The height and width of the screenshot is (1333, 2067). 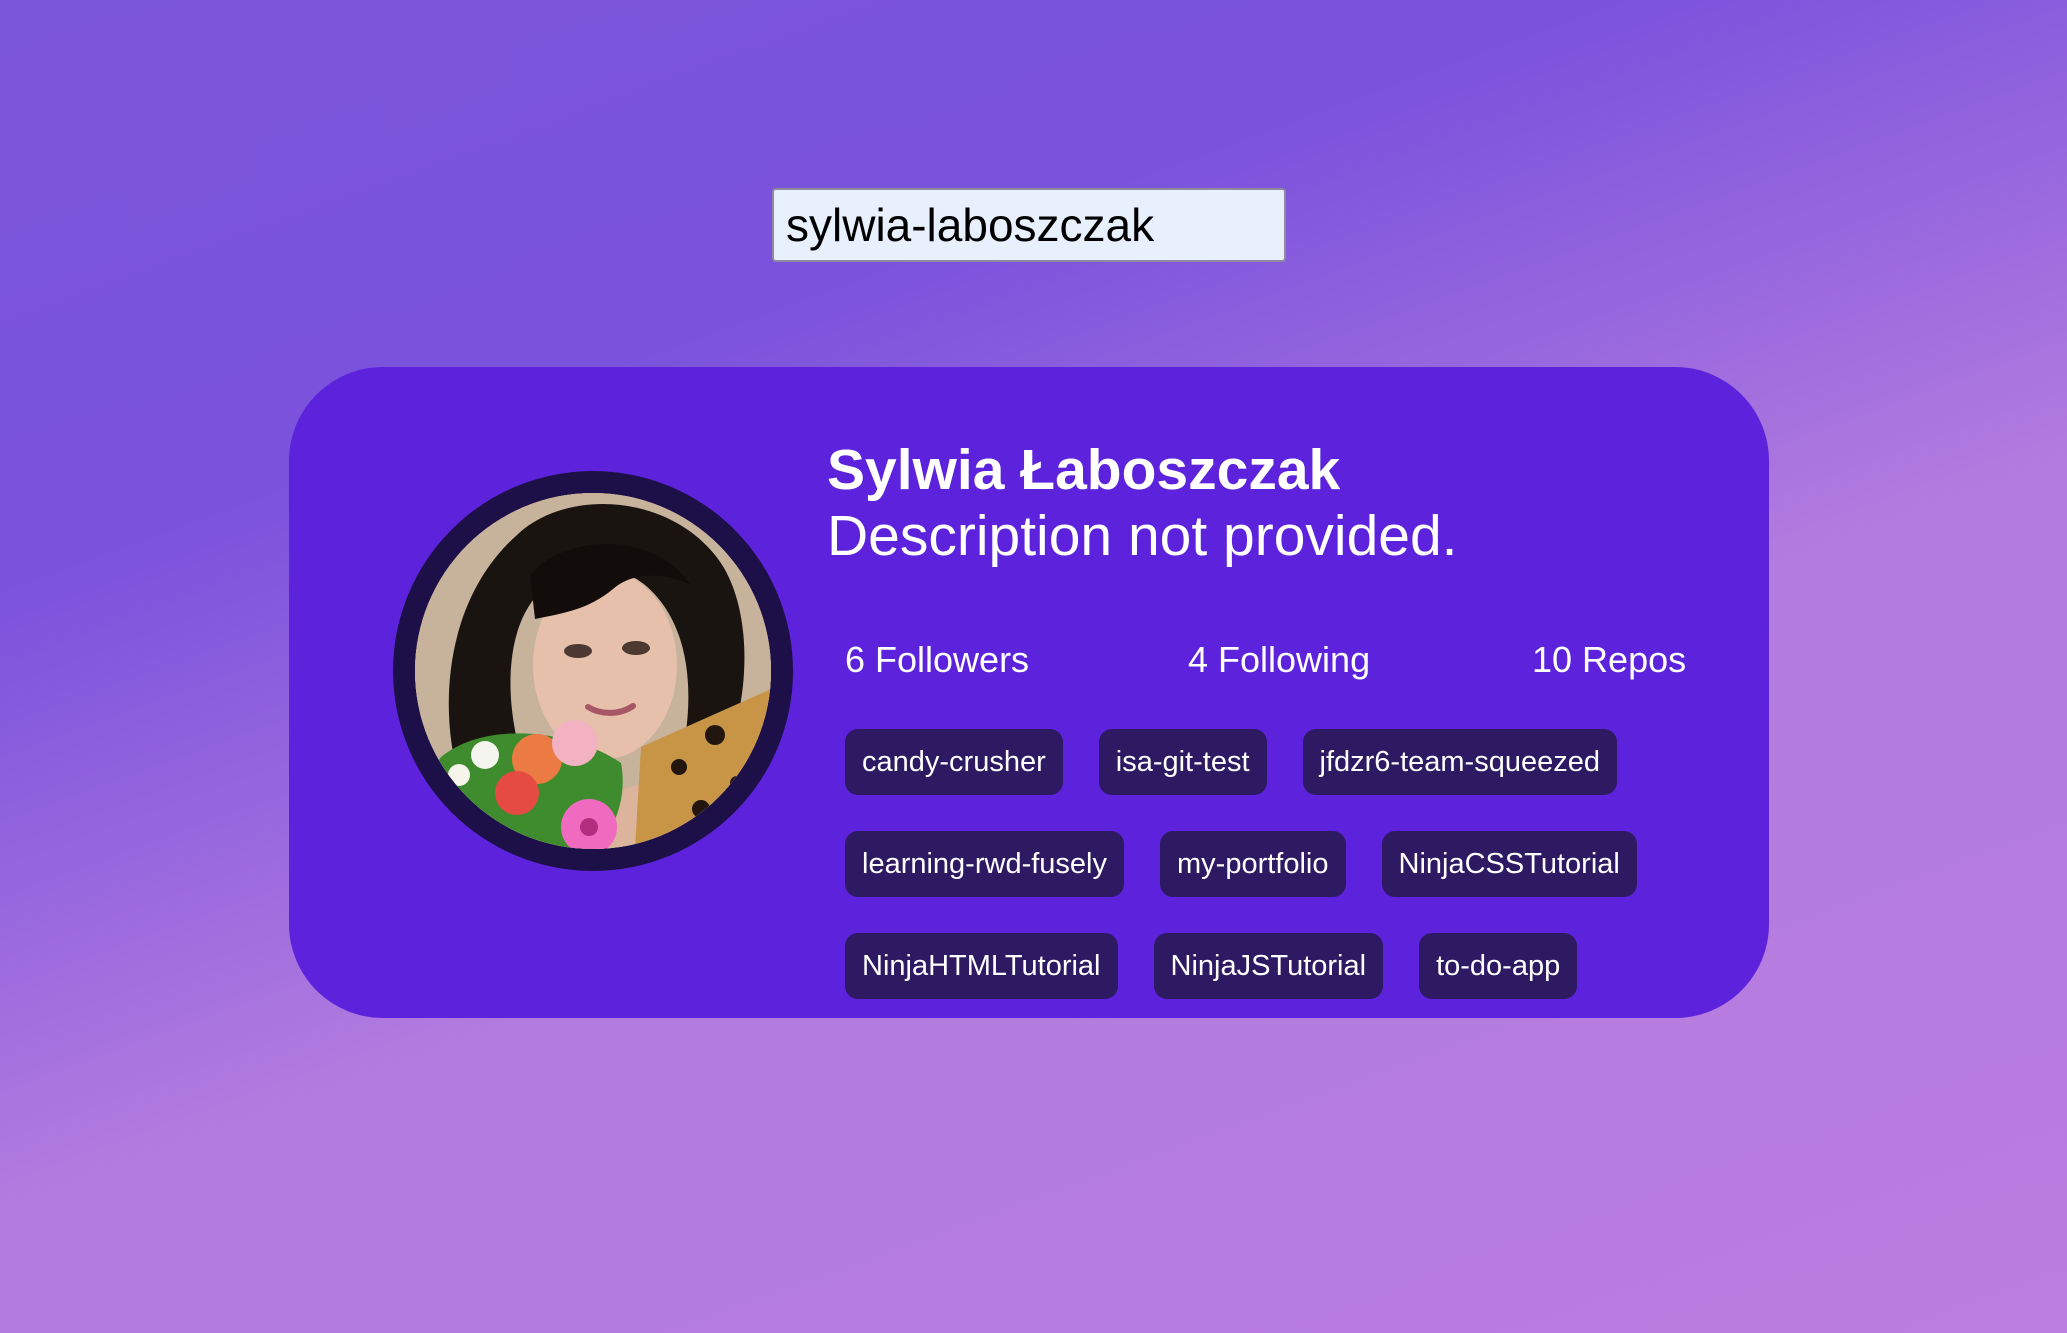 I want to click on avatar-ring, so click(x=593, y=671).